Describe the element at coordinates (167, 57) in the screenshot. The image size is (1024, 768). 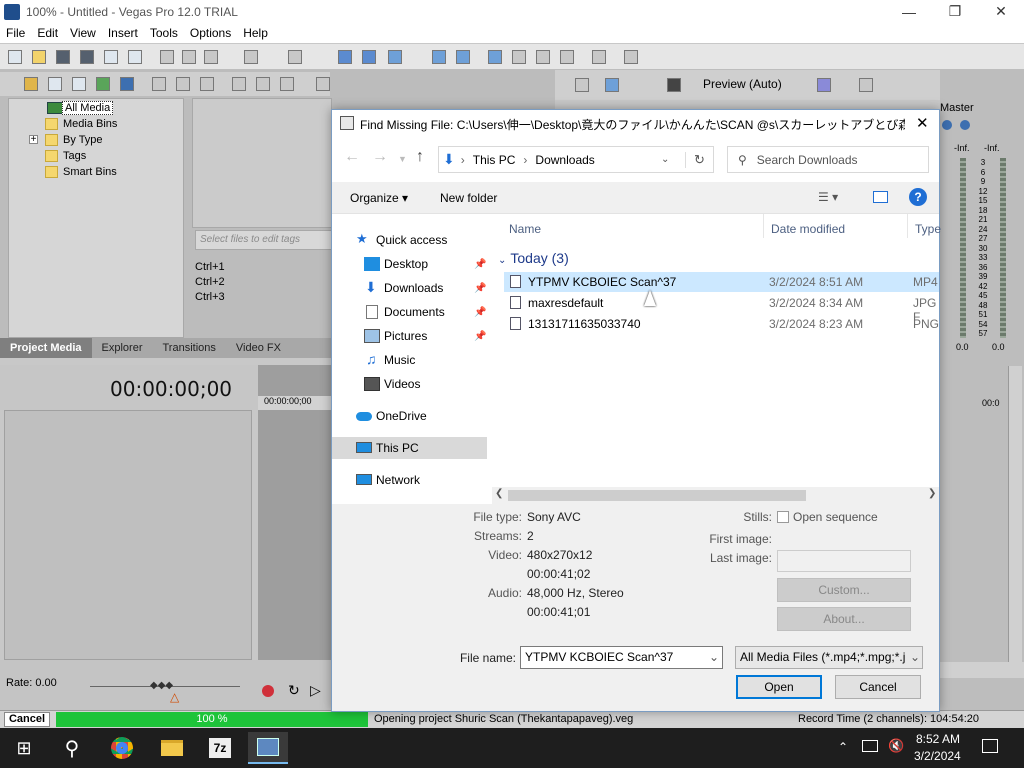
I see `cut-icon` at that location.